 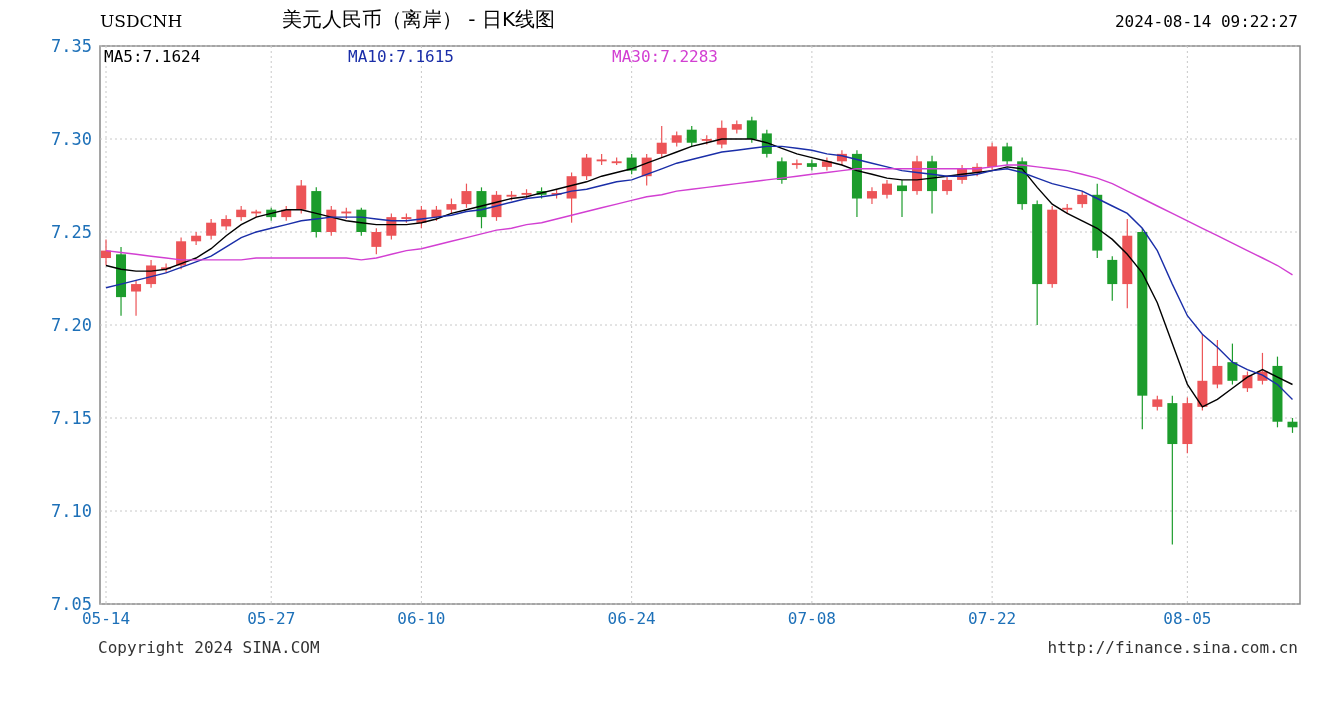 I want to click on symbol-label: USDCNH, so click(x=142, y=21).